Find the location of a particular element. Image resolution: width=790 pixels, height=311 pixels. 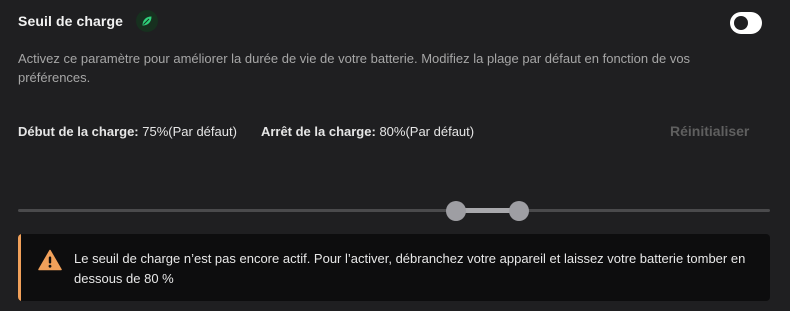

charge-start-value: 75%(Par défaut) is located at coordinates (189, 131).